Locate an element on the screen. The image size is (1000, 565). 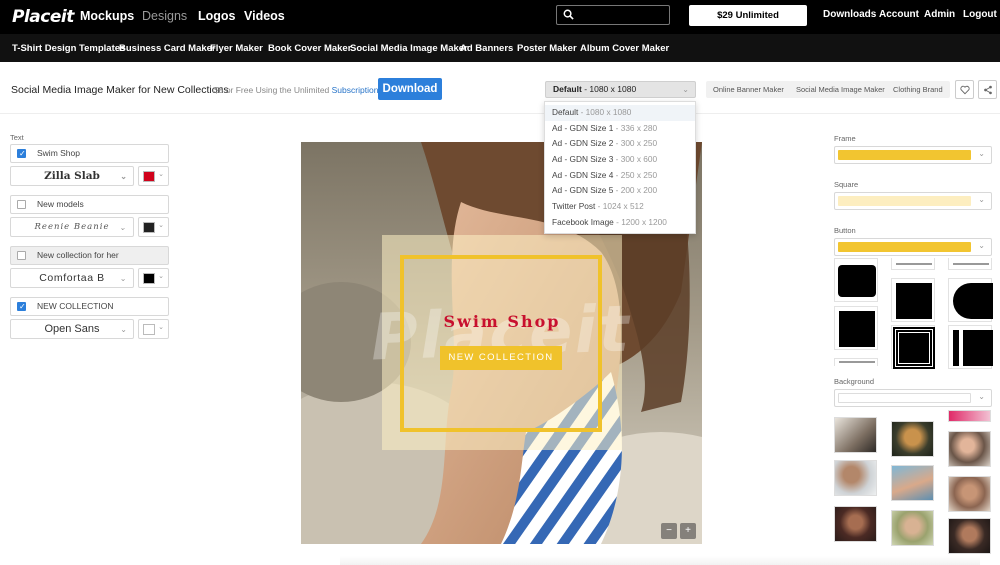
color-select-3: ⌄ is located at coordinates (153, 278).